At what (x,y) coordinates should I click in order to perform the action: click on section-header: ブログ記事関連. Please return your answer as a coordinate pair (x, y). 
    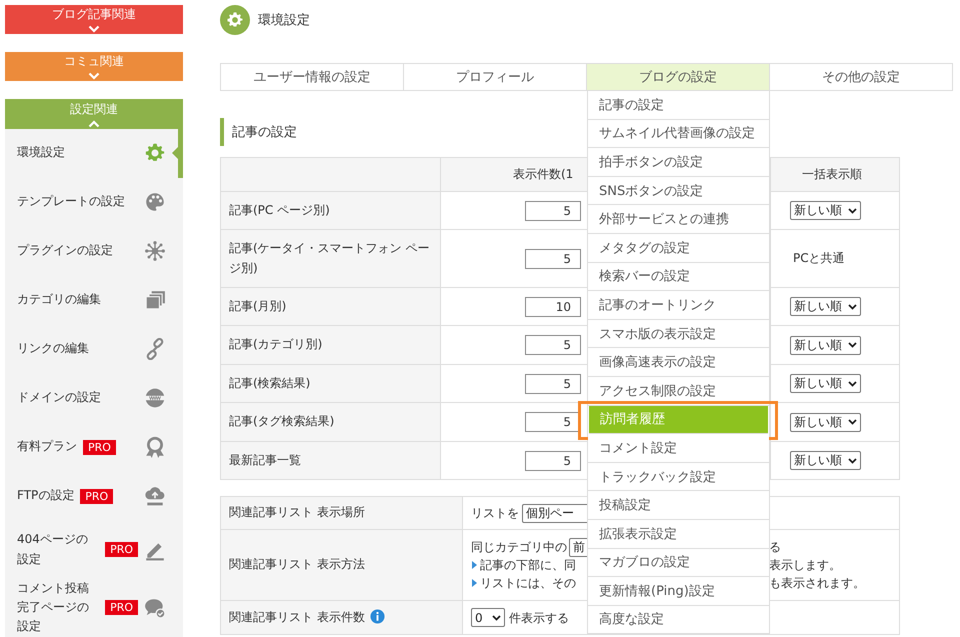
    Looking at the image, I should click on (94, 19).